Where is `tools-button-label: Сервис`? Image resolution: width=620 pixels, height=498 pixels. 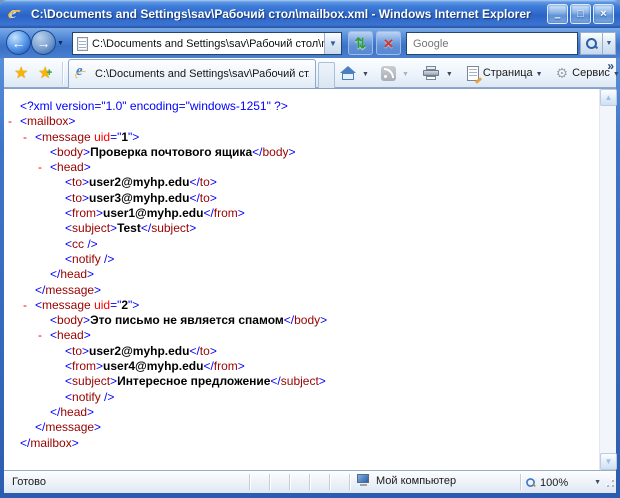
tools-button-label: Сервис is located at coordinates (591, 73).